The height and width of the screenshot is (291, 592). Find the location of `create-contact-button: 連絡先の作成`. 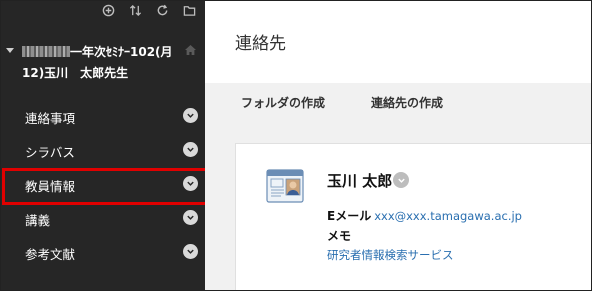

create-contact-button: 連絡先の作成 is located at coordinates (407, 102).